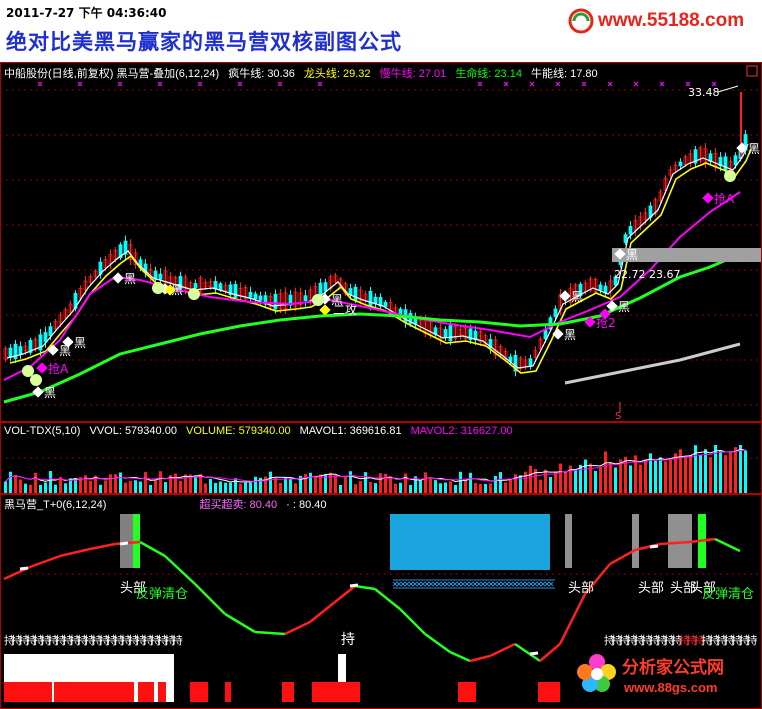 This screenshot has width=762, height=709. I want to click on box-low-label: 22.72, so click(630, 274).